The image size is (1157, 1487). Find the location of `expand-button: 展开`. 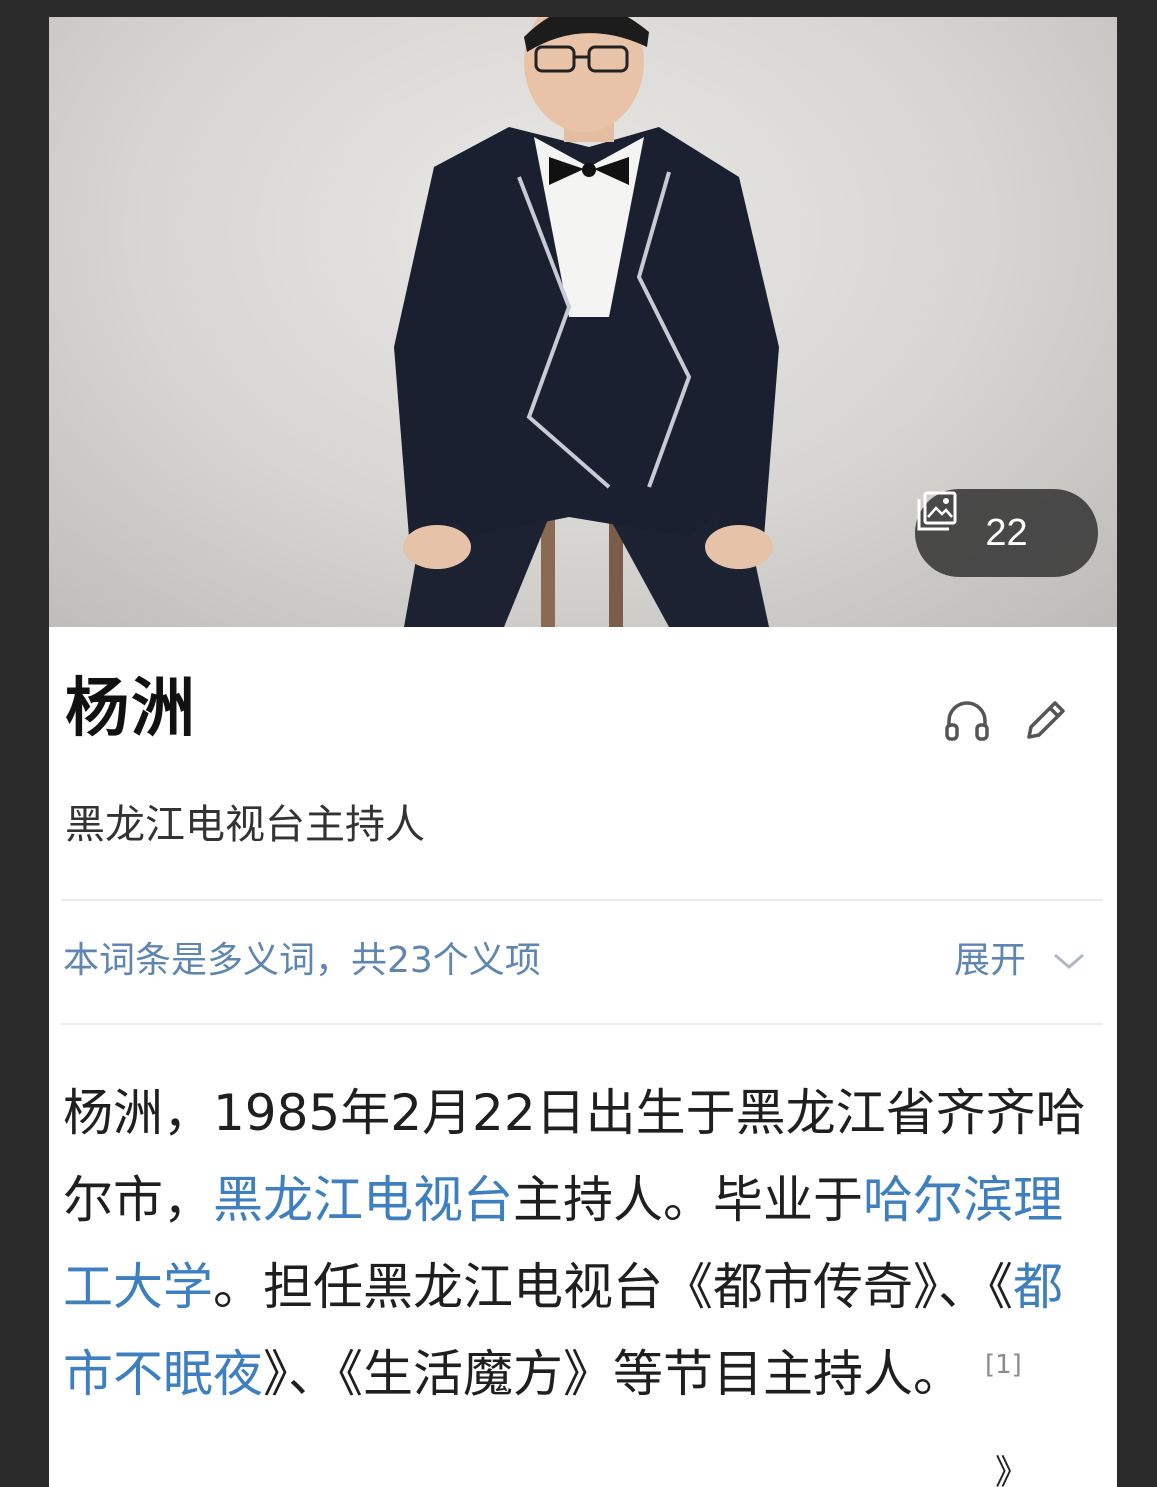

expand-button: 展开 is located at coordinates (1020, 961).